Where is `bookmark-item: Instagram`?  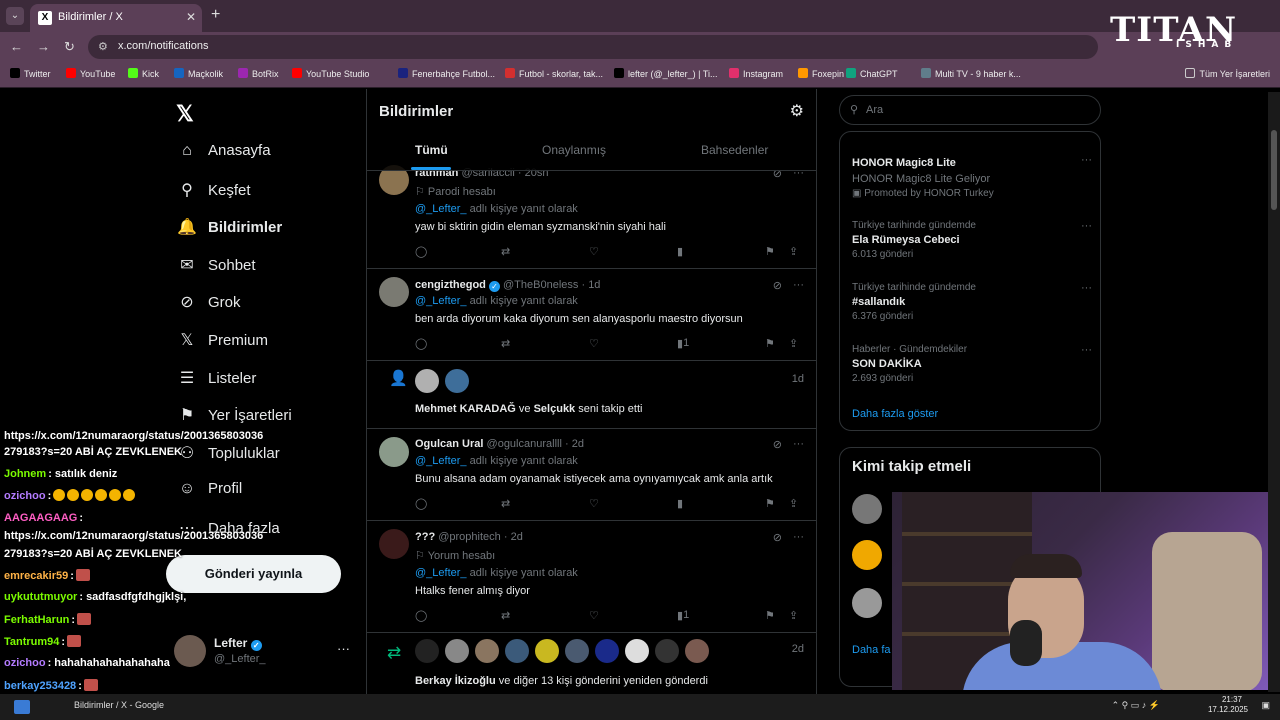 bookmark-item: Instagram is located at coordinates (756, 73).